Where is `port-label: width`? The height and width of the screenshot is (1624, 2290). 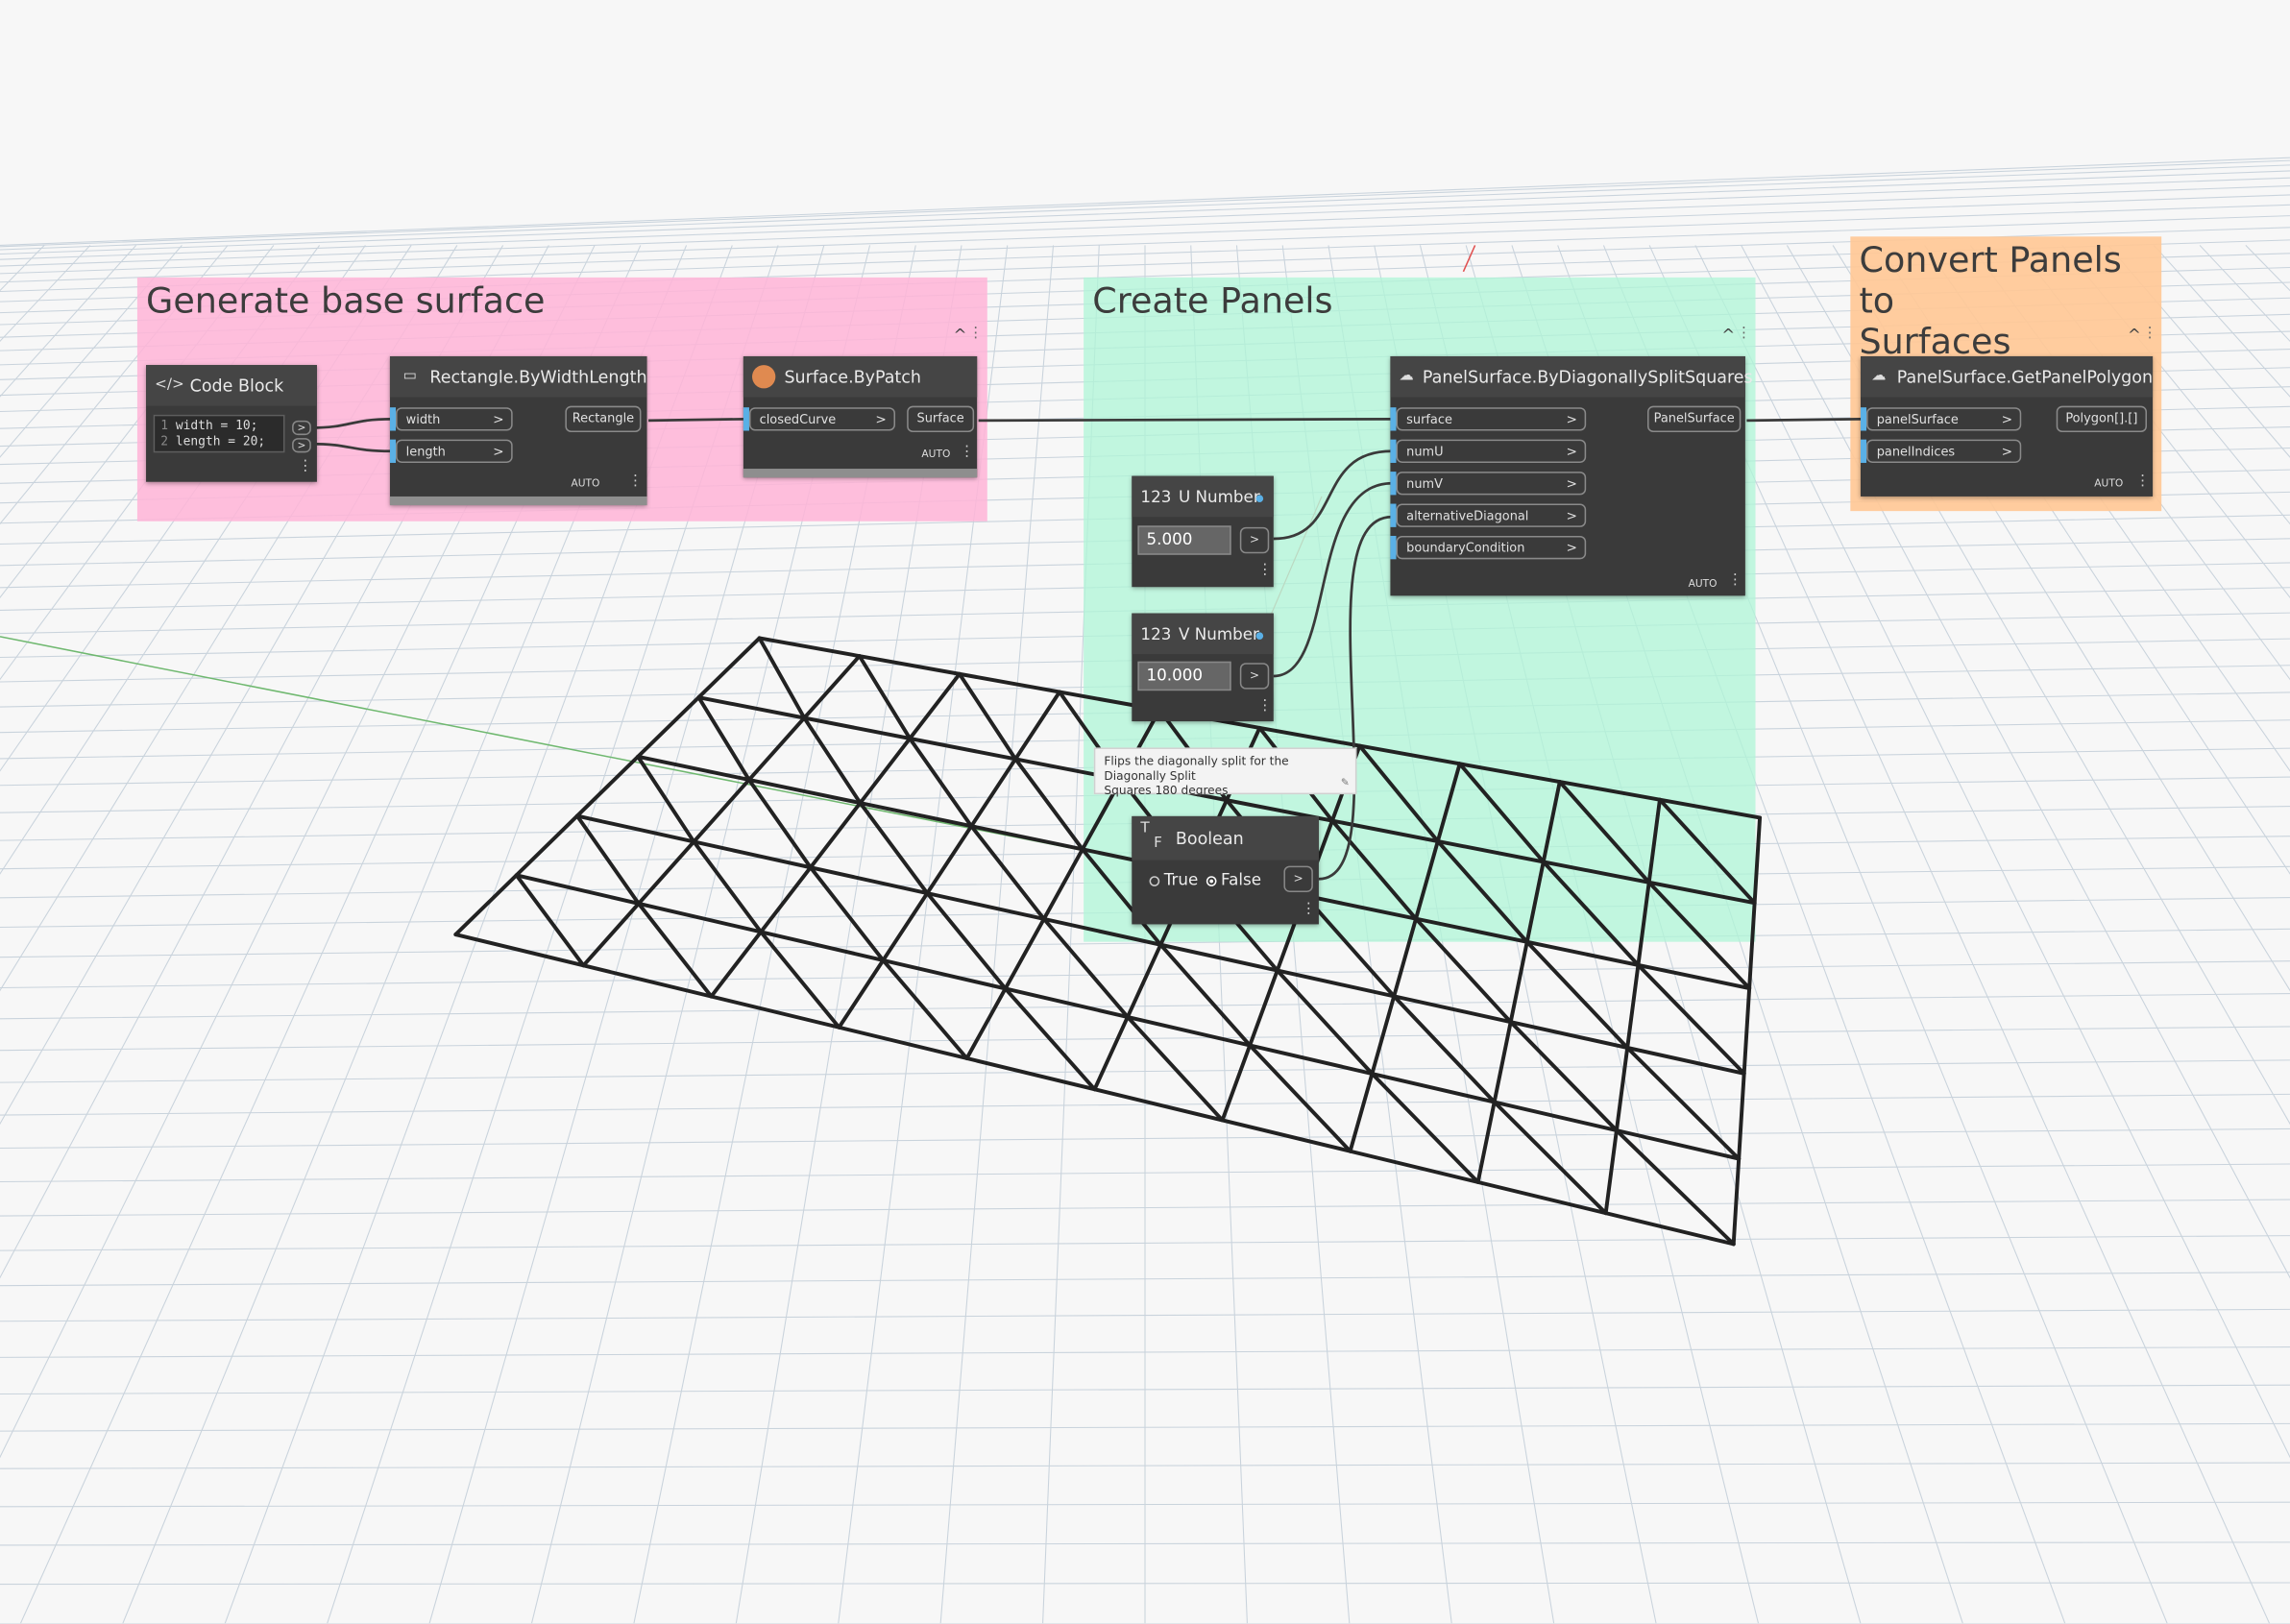
port-label: width is located at coordinates (423, 420).